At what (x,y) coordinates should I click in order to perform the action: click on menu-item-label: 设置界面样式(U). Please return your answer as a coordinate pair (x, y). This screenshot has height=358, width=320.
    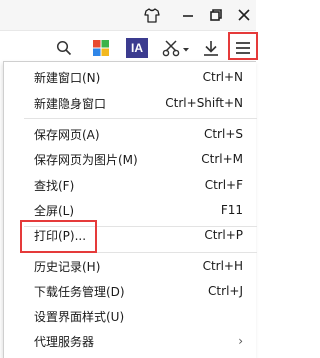
    Looking at the image, I should click on (79, 316).